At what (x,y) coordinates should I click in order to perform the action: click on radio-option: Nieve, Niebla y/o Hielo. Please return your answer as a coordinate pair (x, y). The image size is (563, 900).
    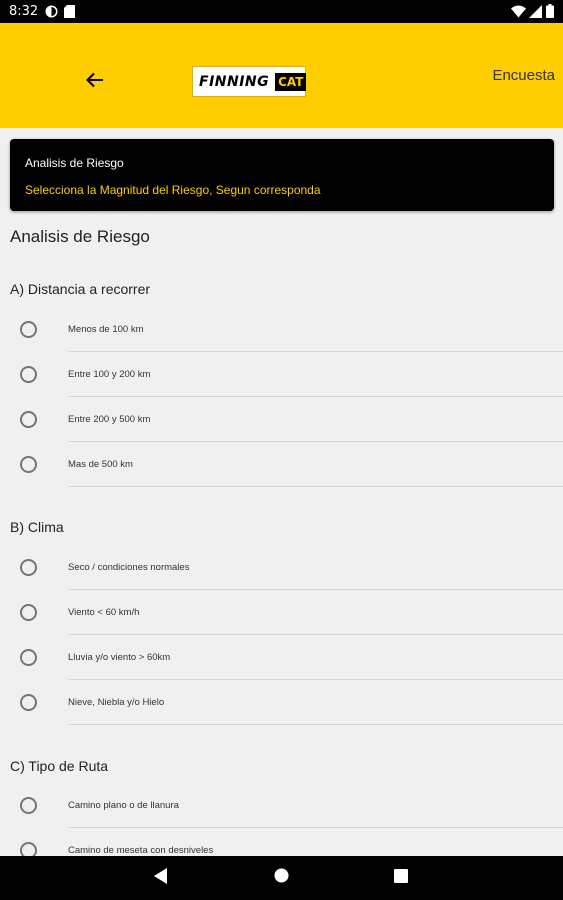
    Looking at the image, I should click on (281, 702).